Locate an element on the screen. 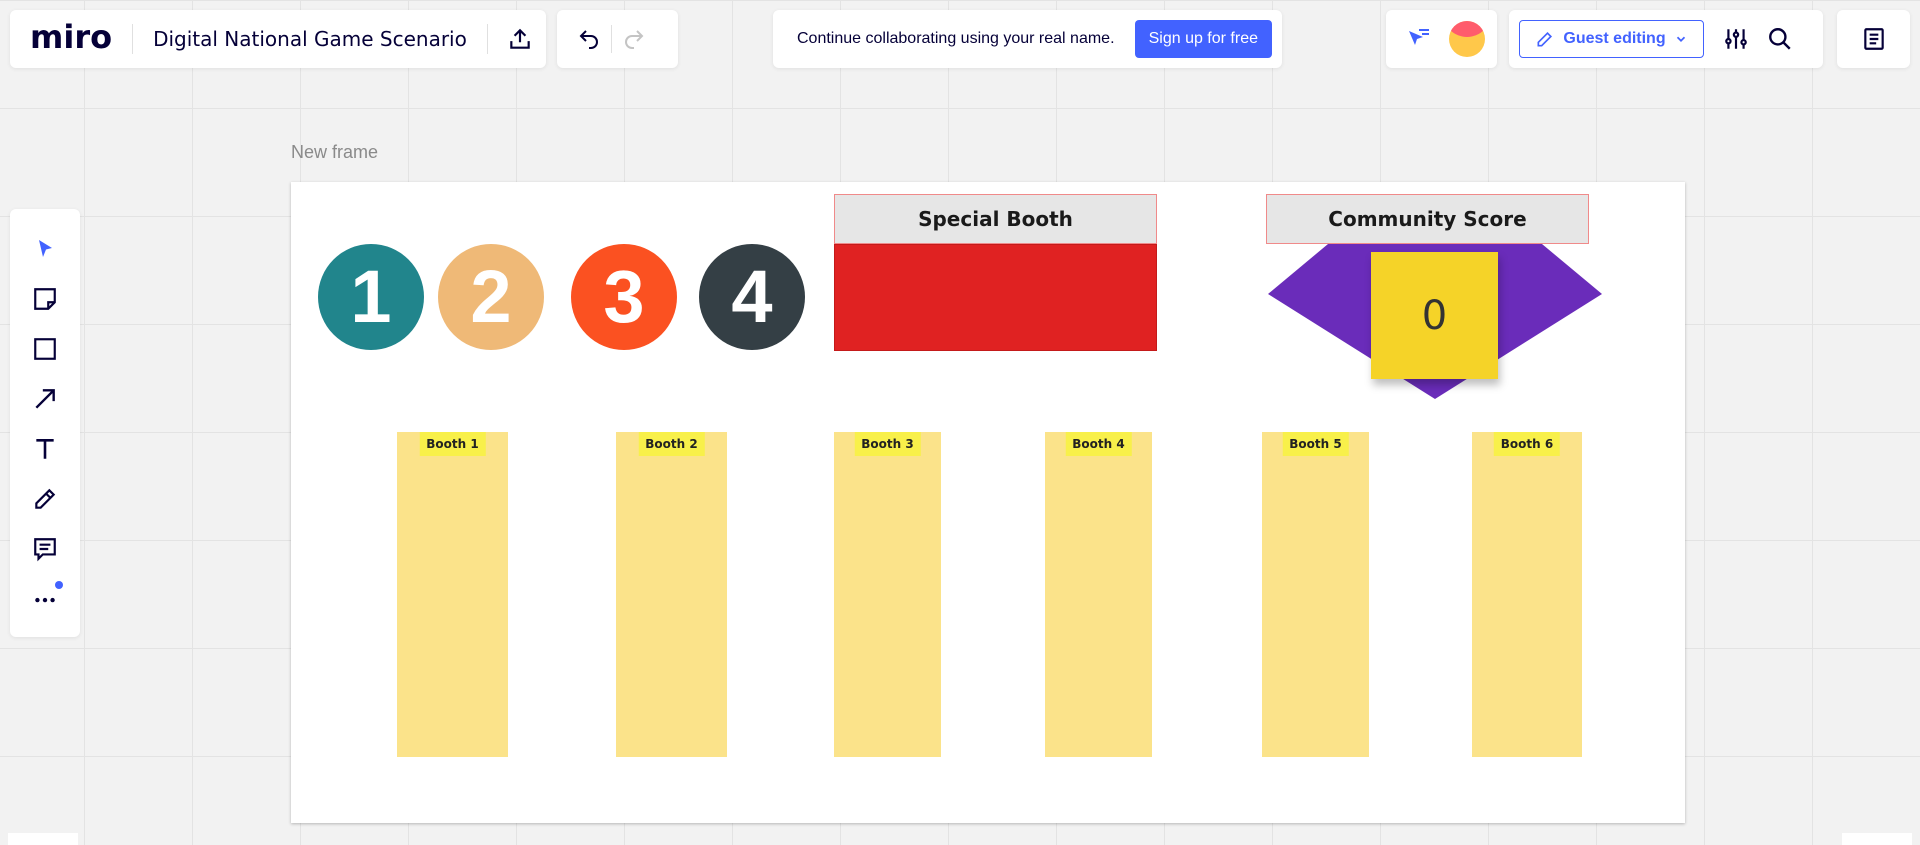 The image size is (1920, 845). booth-label: Booth 4 is located at coordinates (1098, 444).